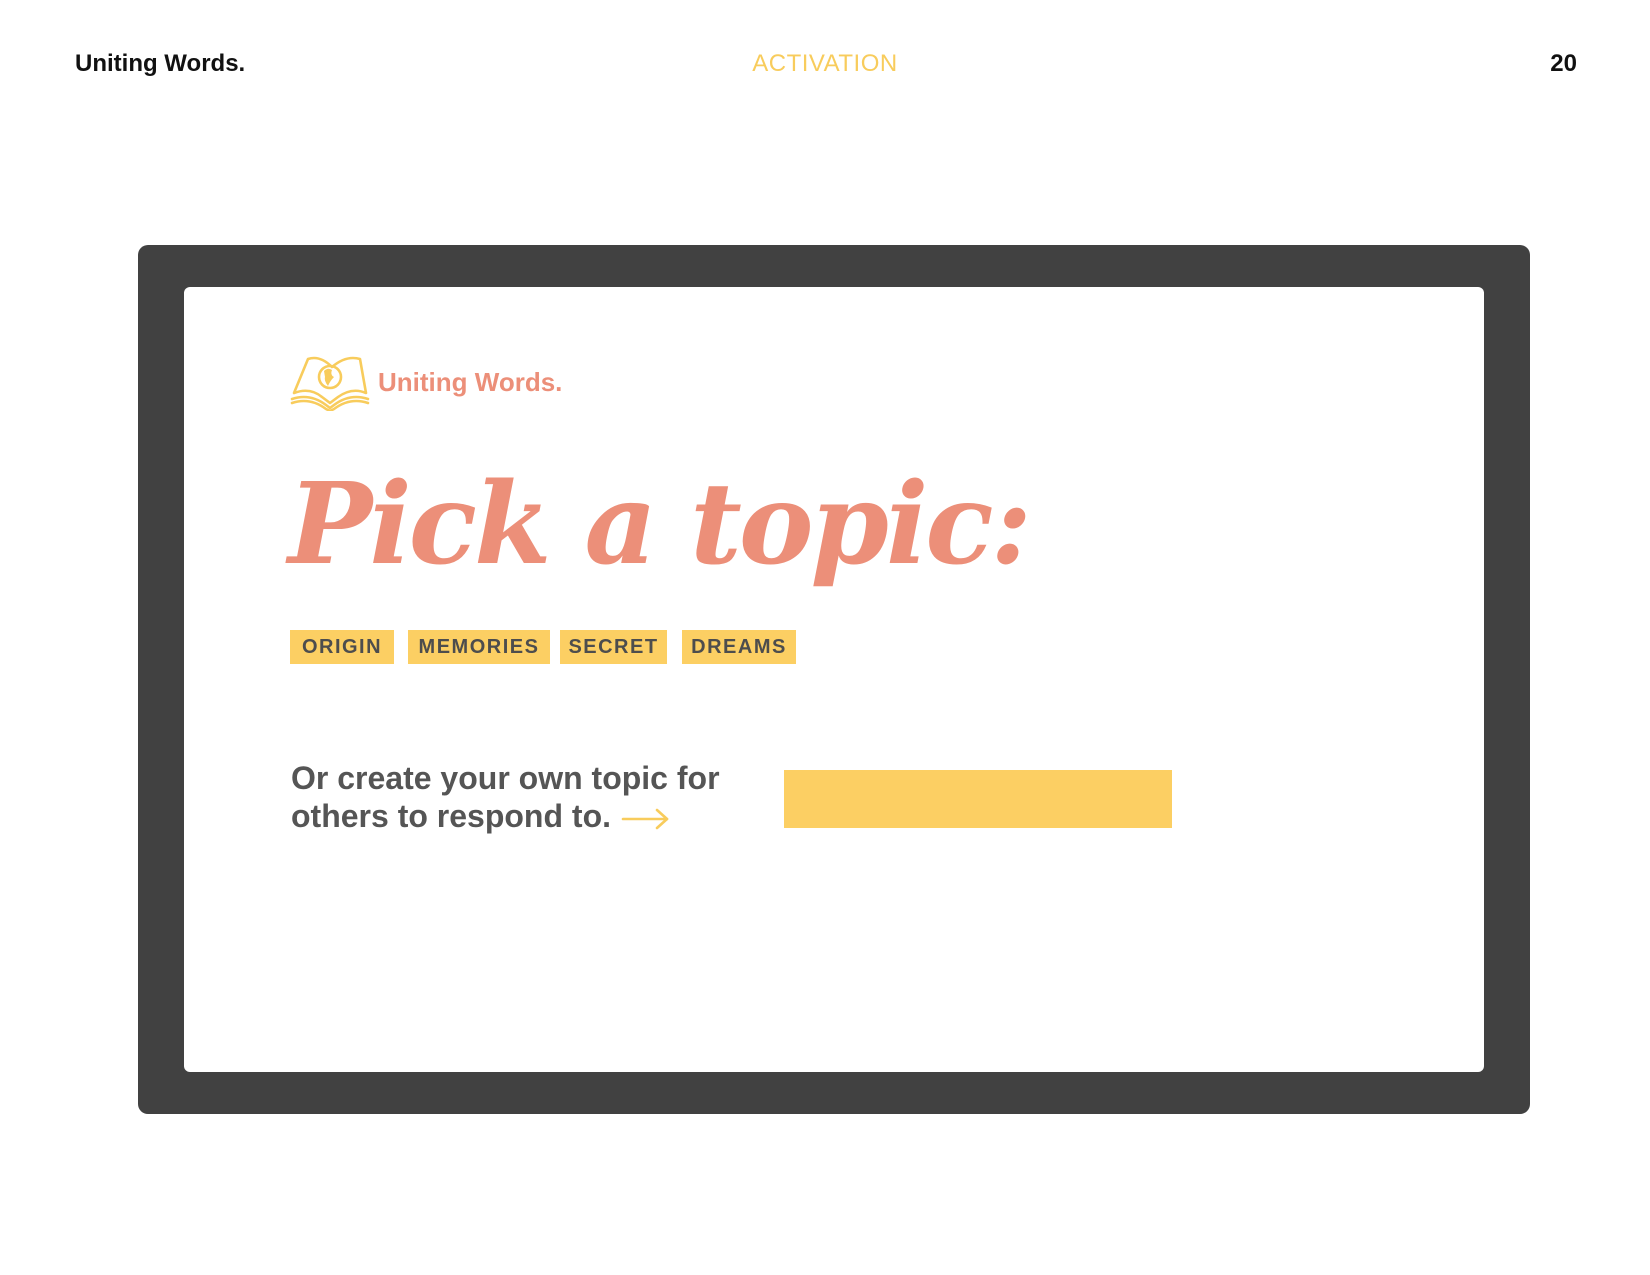  Describe the element at coordinates (479, 647) in the screenshot. I see `topic-button-memories: MEMORIES` at that location.